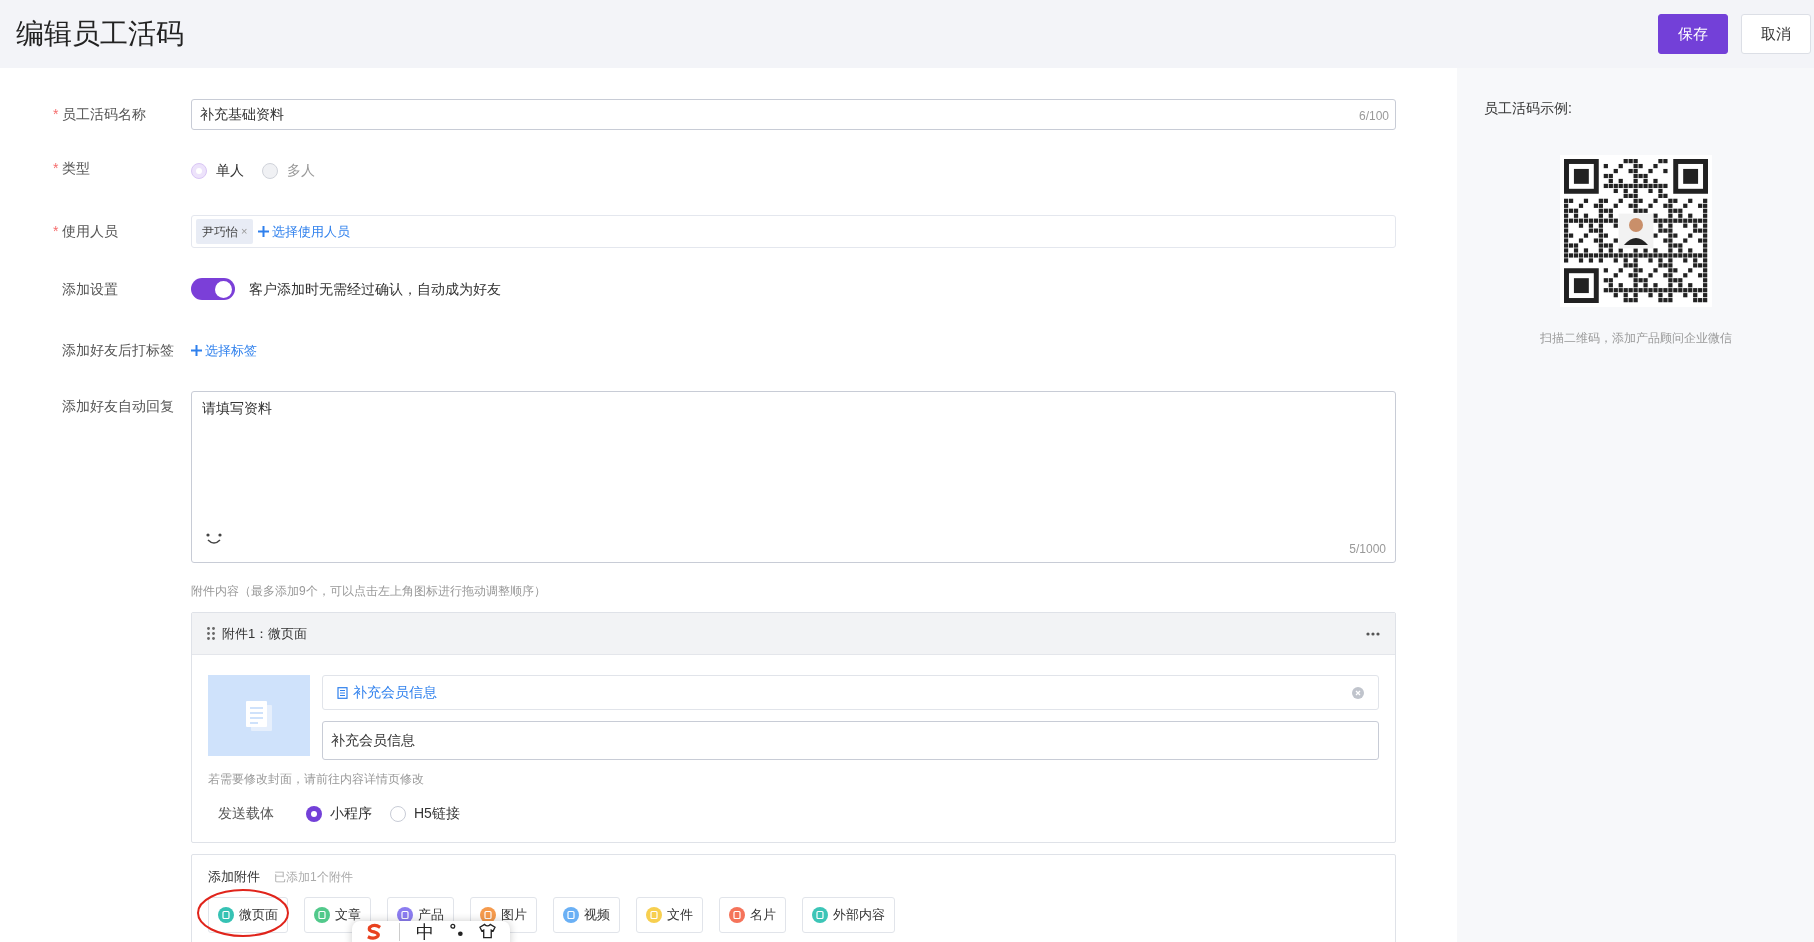 The image size is (1814, 942). What do you see at coordinates (1367, 549) in the screenshot?
I see `char-counter: 5/1000` at bounding box center [1367, 549].